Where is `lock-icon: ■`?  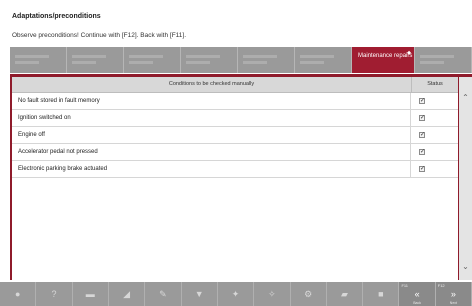 lock-icon: ■ is located at coordinates (381, 294).